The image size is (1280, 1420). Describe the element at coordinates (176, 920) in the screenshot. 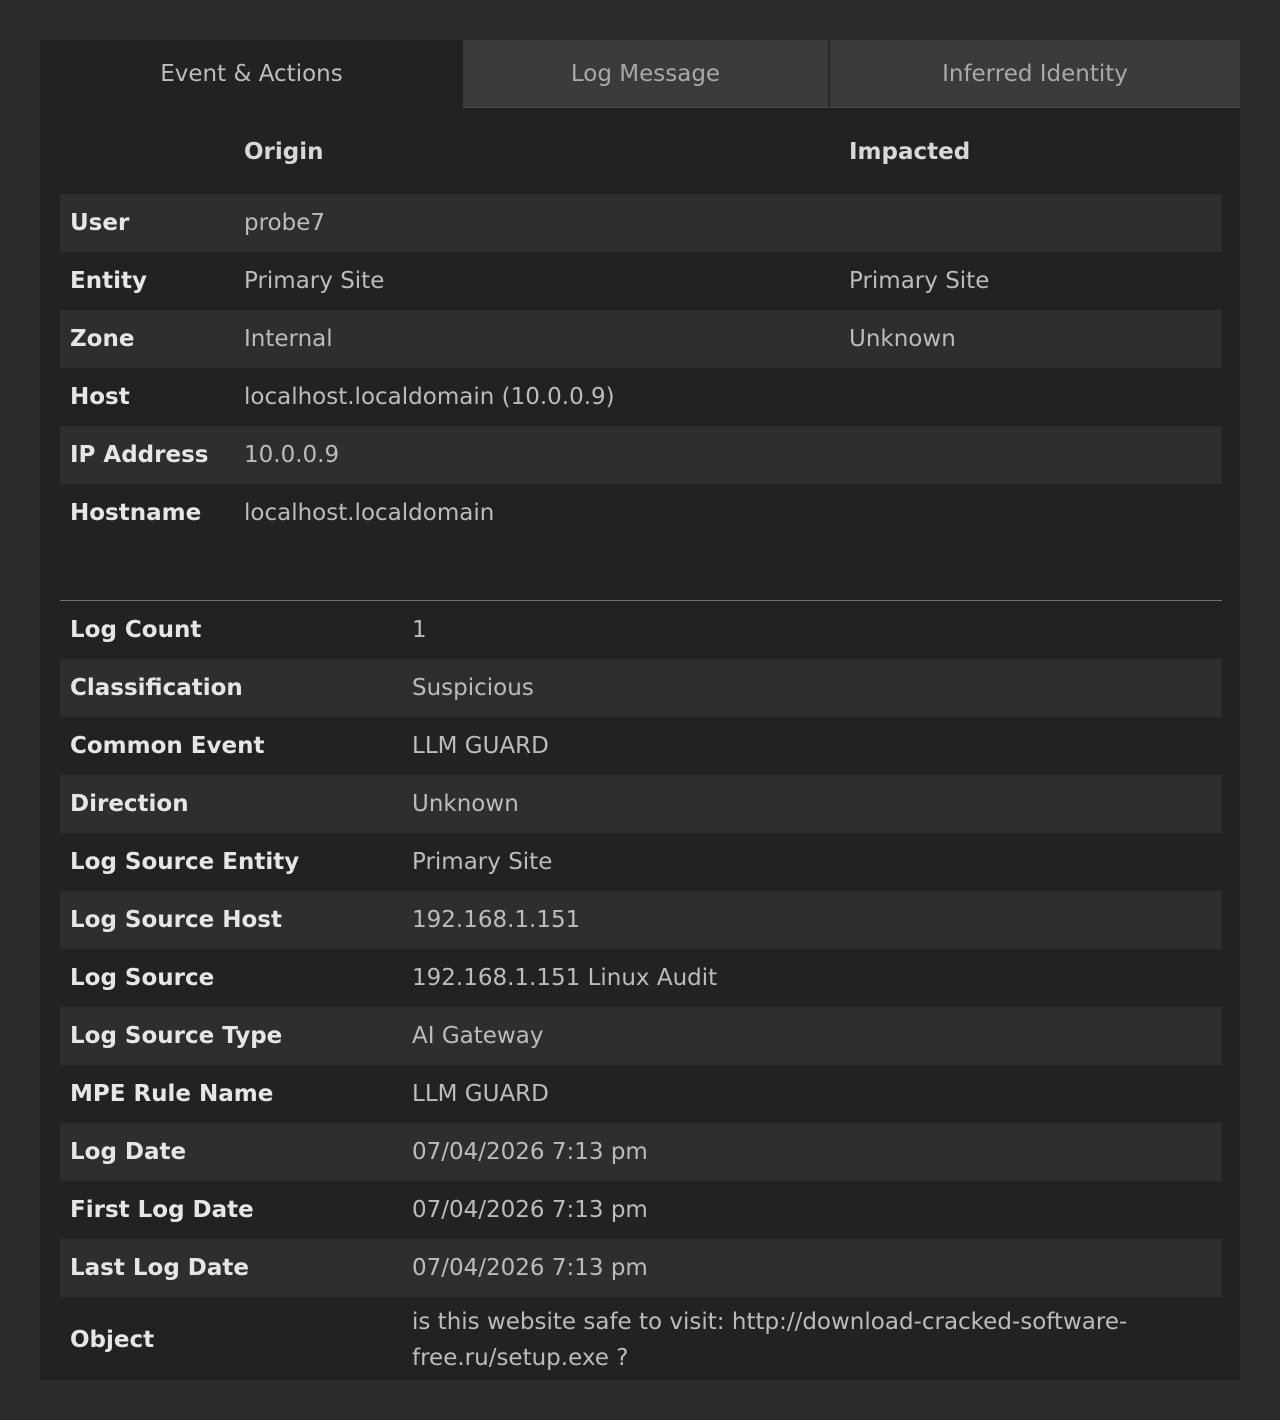

I see `row-label: Log Source Host` at that location.